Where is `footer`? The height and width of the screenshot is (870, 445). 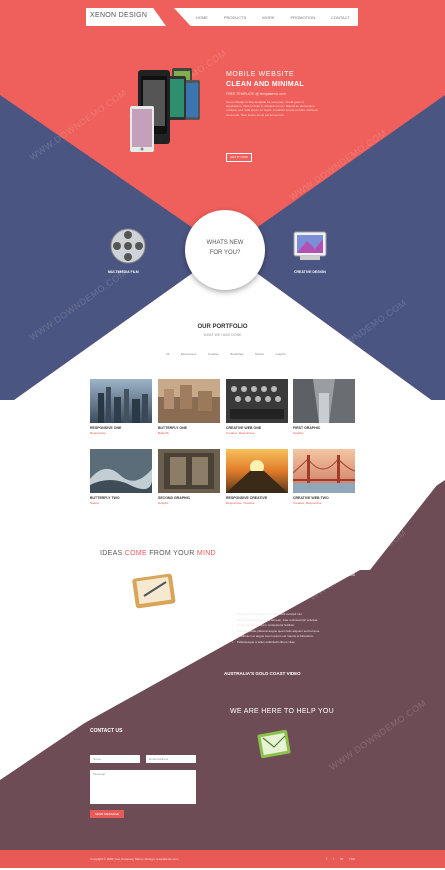 footer is located at coordinates (222, 859).